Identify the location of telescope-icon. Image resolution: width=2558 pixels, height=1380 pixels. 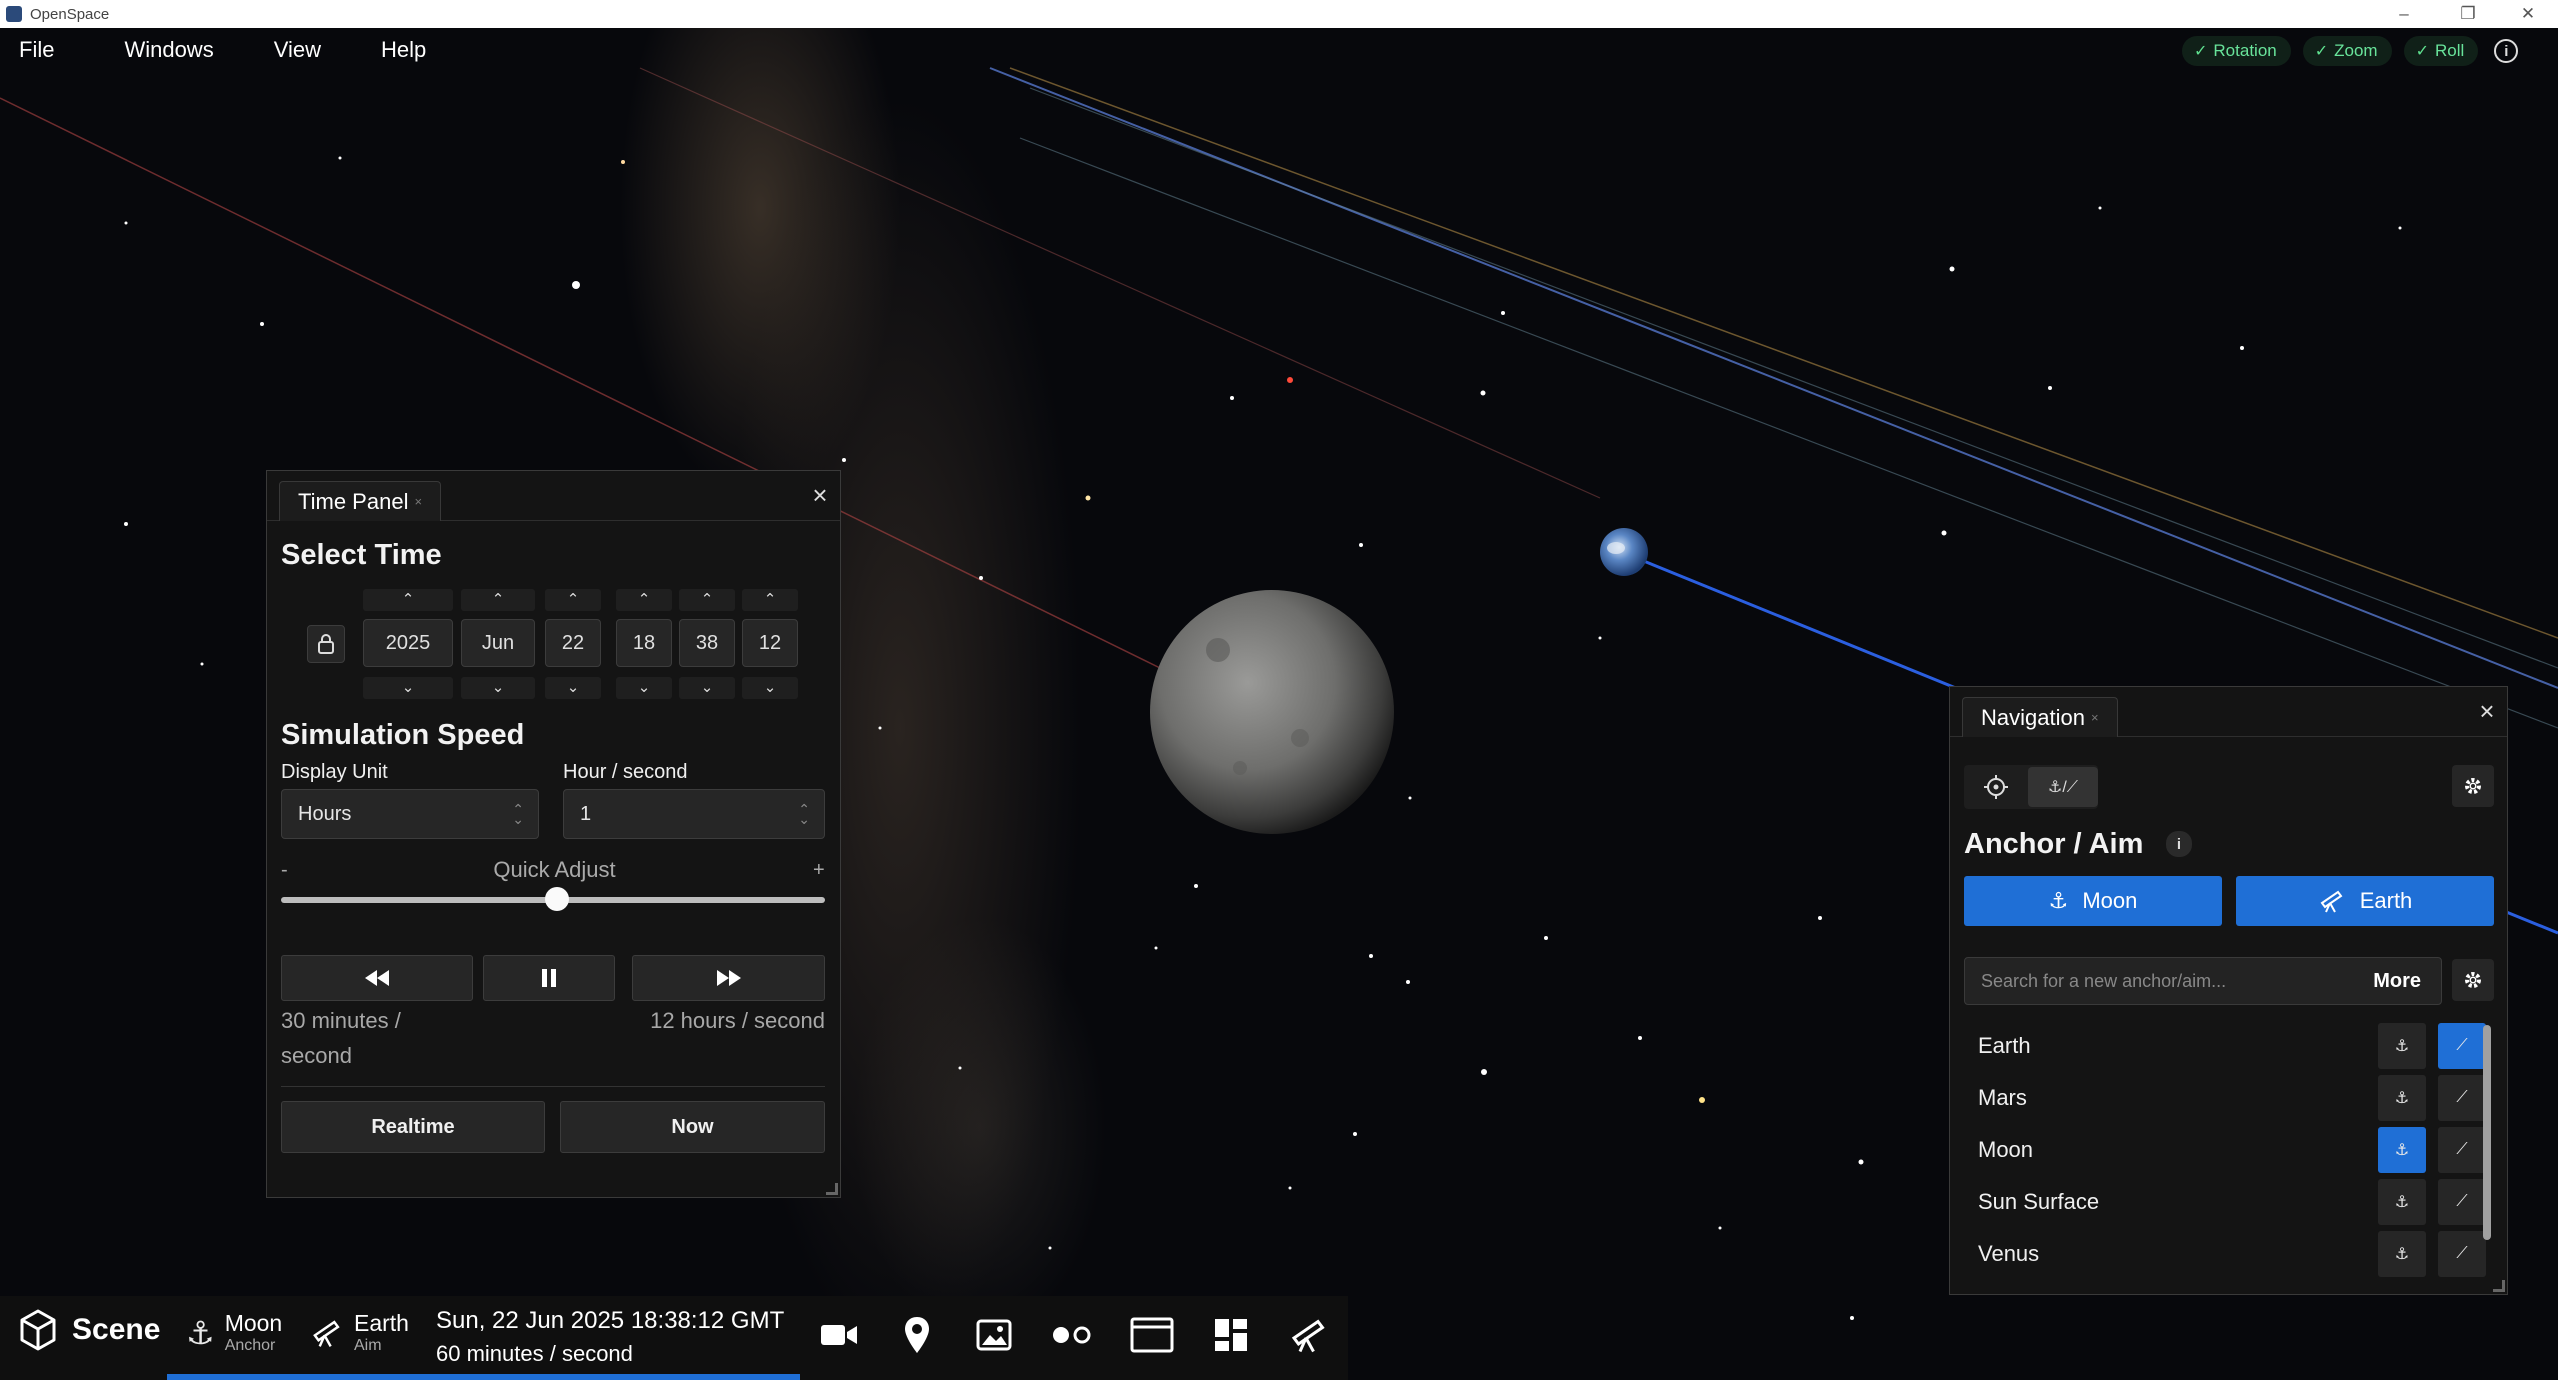
(1309, 1335).